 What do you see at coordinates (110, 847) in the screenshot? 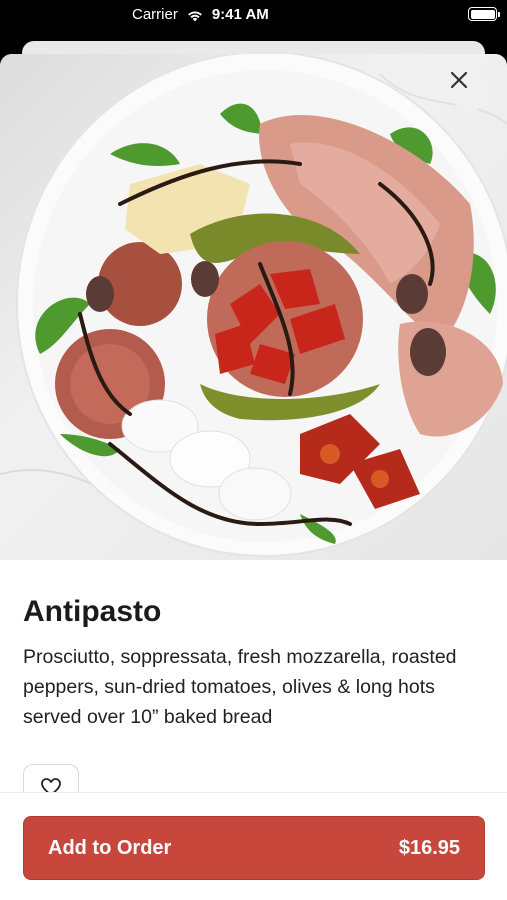
I see `add-to-order-label: Add to Order` at bounding box center [110, 847].